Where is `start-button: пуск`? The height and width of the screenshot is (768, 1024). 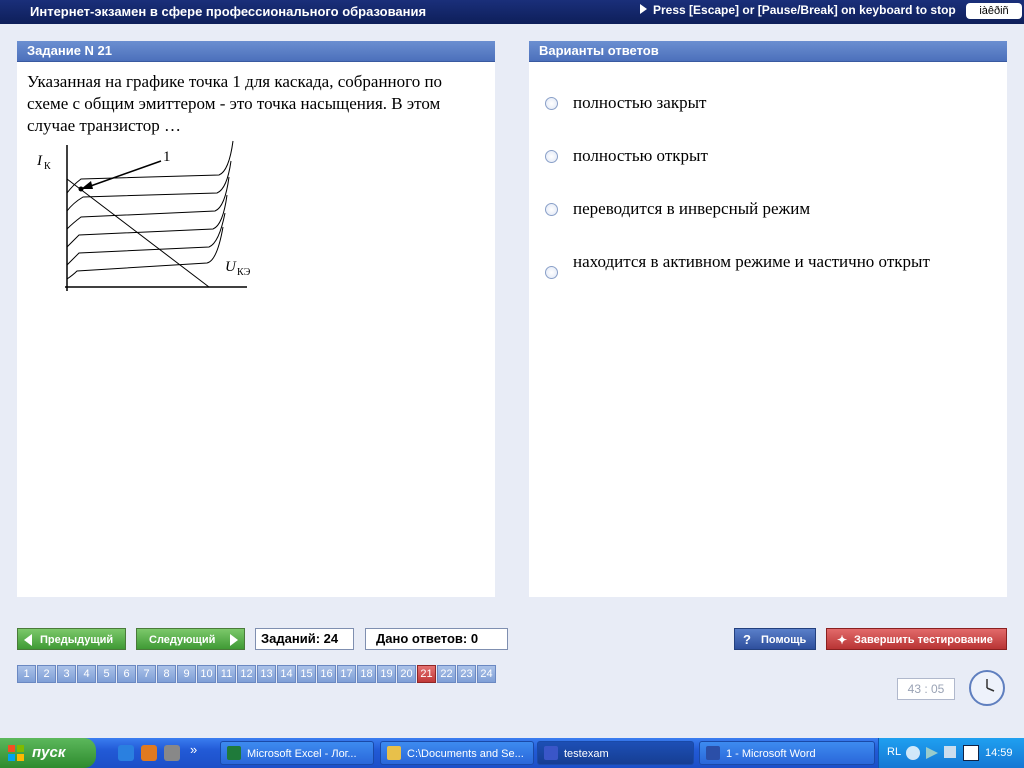 start-button: пуск is located at coordinates (48, 753).